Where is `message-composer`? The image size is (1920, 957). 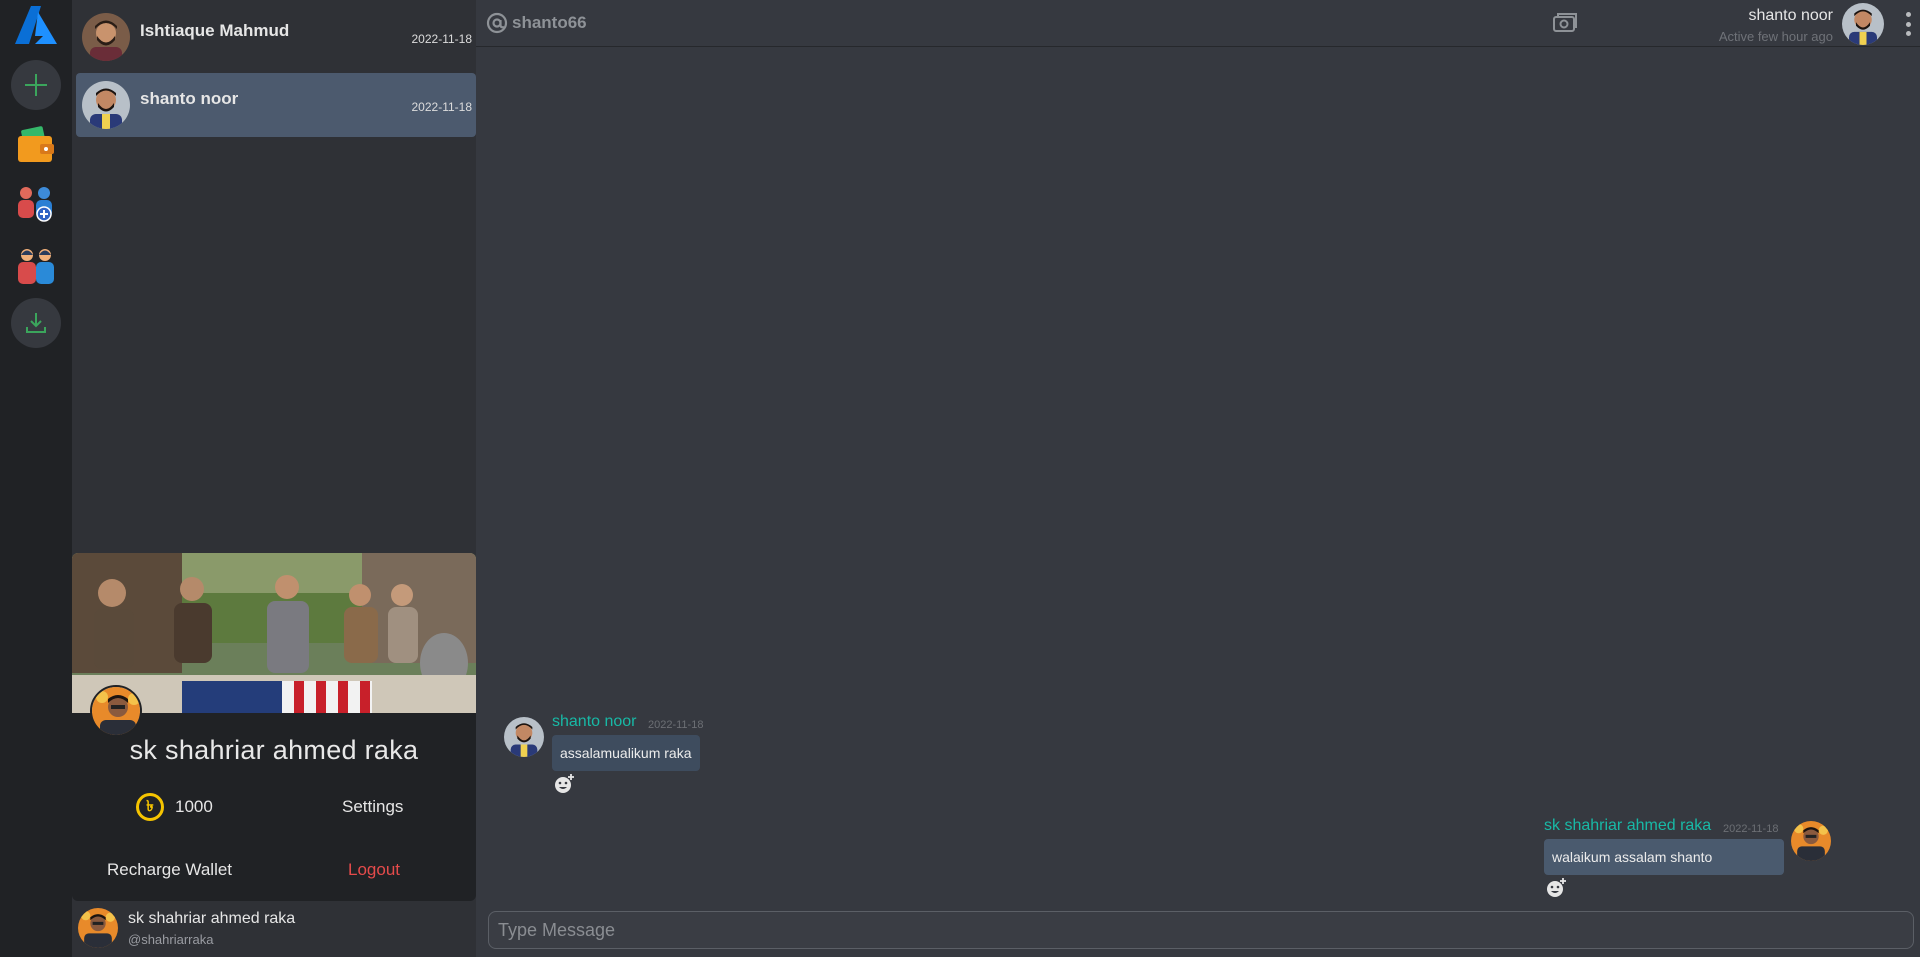 message-composer is located at coordinates (1201, 930).